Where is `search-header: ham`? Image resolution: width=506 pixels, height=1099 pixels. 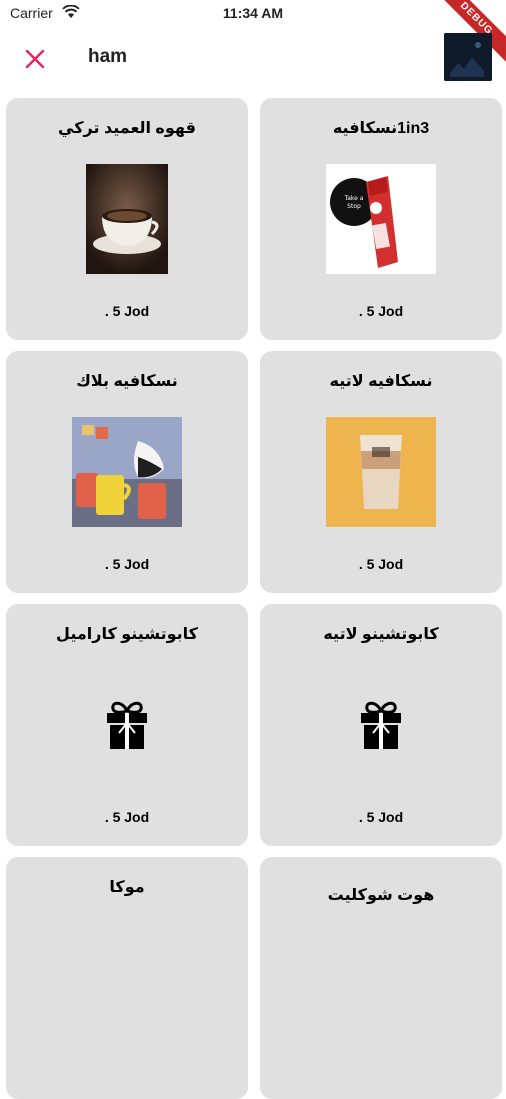 search-header: ham is located at coordinates (253, 58).